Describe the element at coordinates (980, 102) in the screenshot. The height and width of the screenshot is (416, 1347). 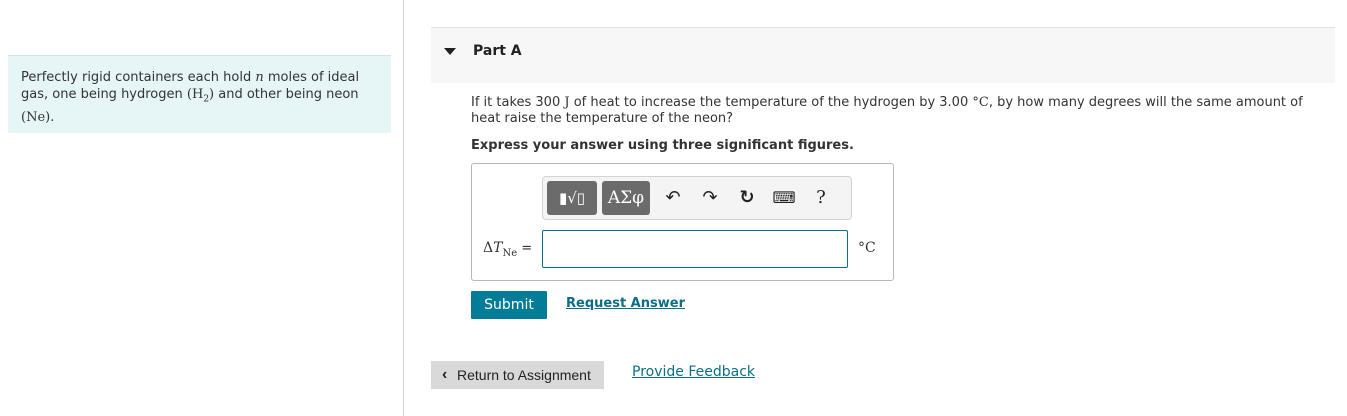
I see `question-unit-c: °C` at that location.